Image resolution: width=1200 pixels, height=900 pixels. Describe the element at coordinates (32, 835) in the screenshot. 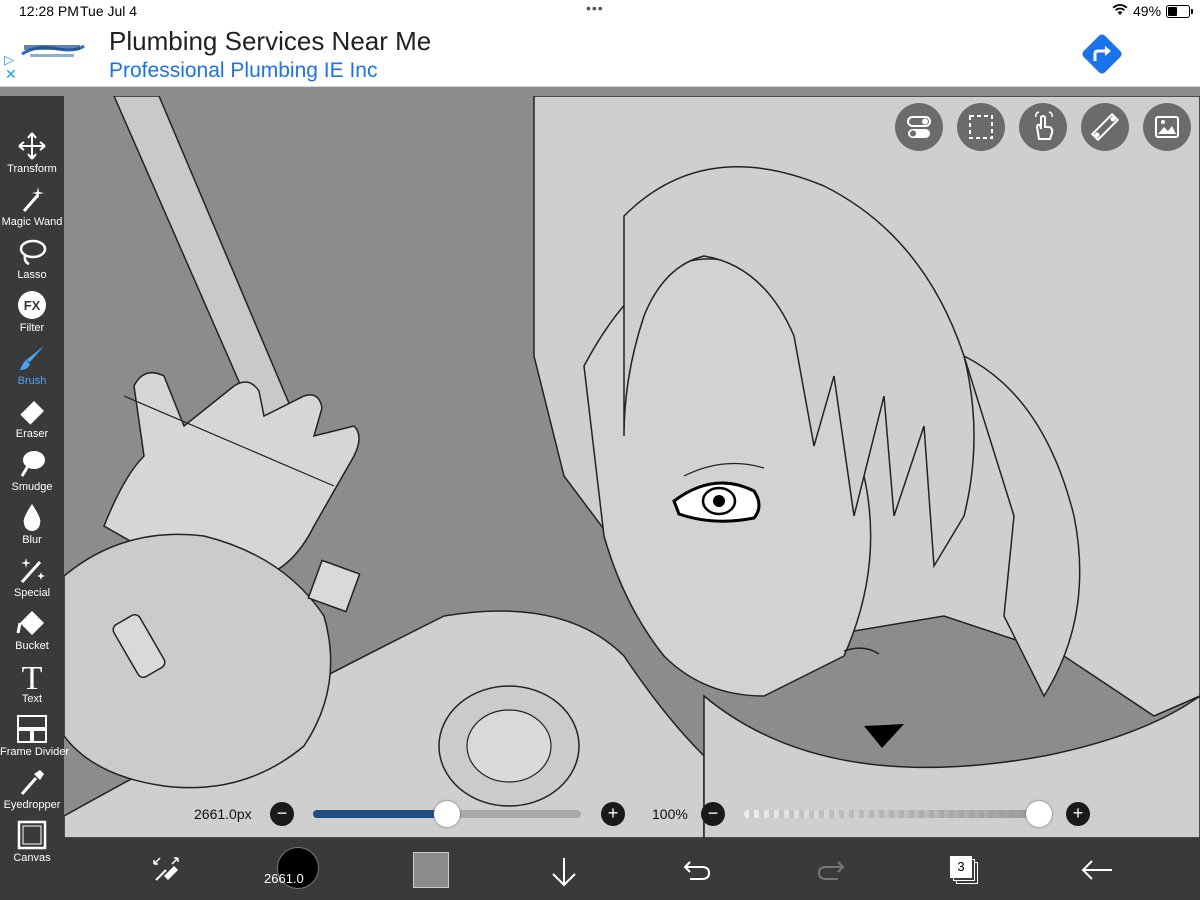

I see `canvas-icon` at that location.